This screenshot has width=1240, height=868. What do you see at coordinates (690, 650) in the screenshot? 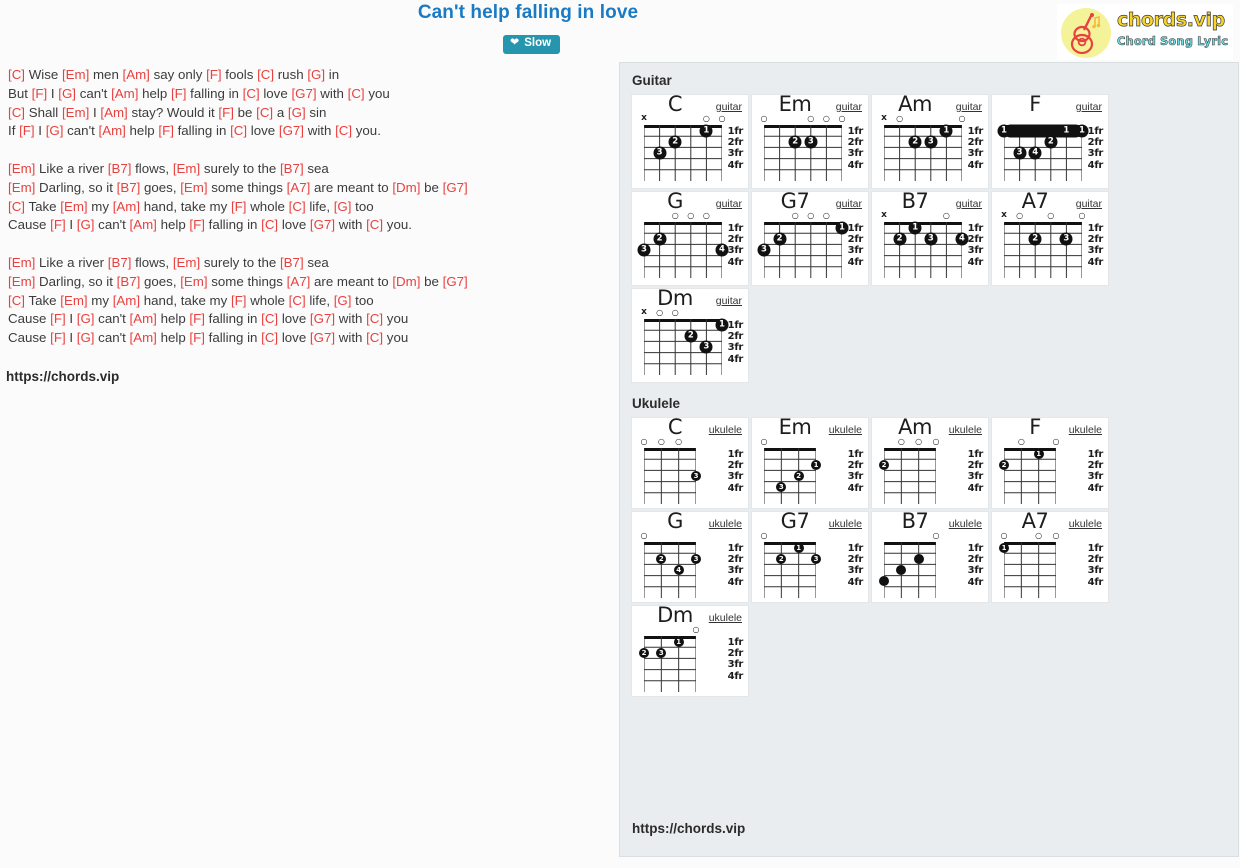
I see `chord-card-dm: Dm ukulele 1 2 3 ○ 1fr 2fr 3fr 4fr` at bounding box center [690, 650].